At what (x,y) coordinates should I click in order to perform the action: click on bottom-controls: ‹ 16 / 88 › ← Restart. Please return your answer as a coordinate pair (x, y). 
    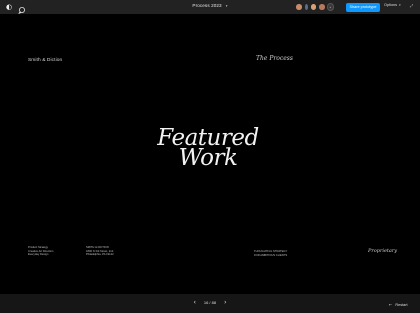
    Looking at the image, I should click on (210, 303).